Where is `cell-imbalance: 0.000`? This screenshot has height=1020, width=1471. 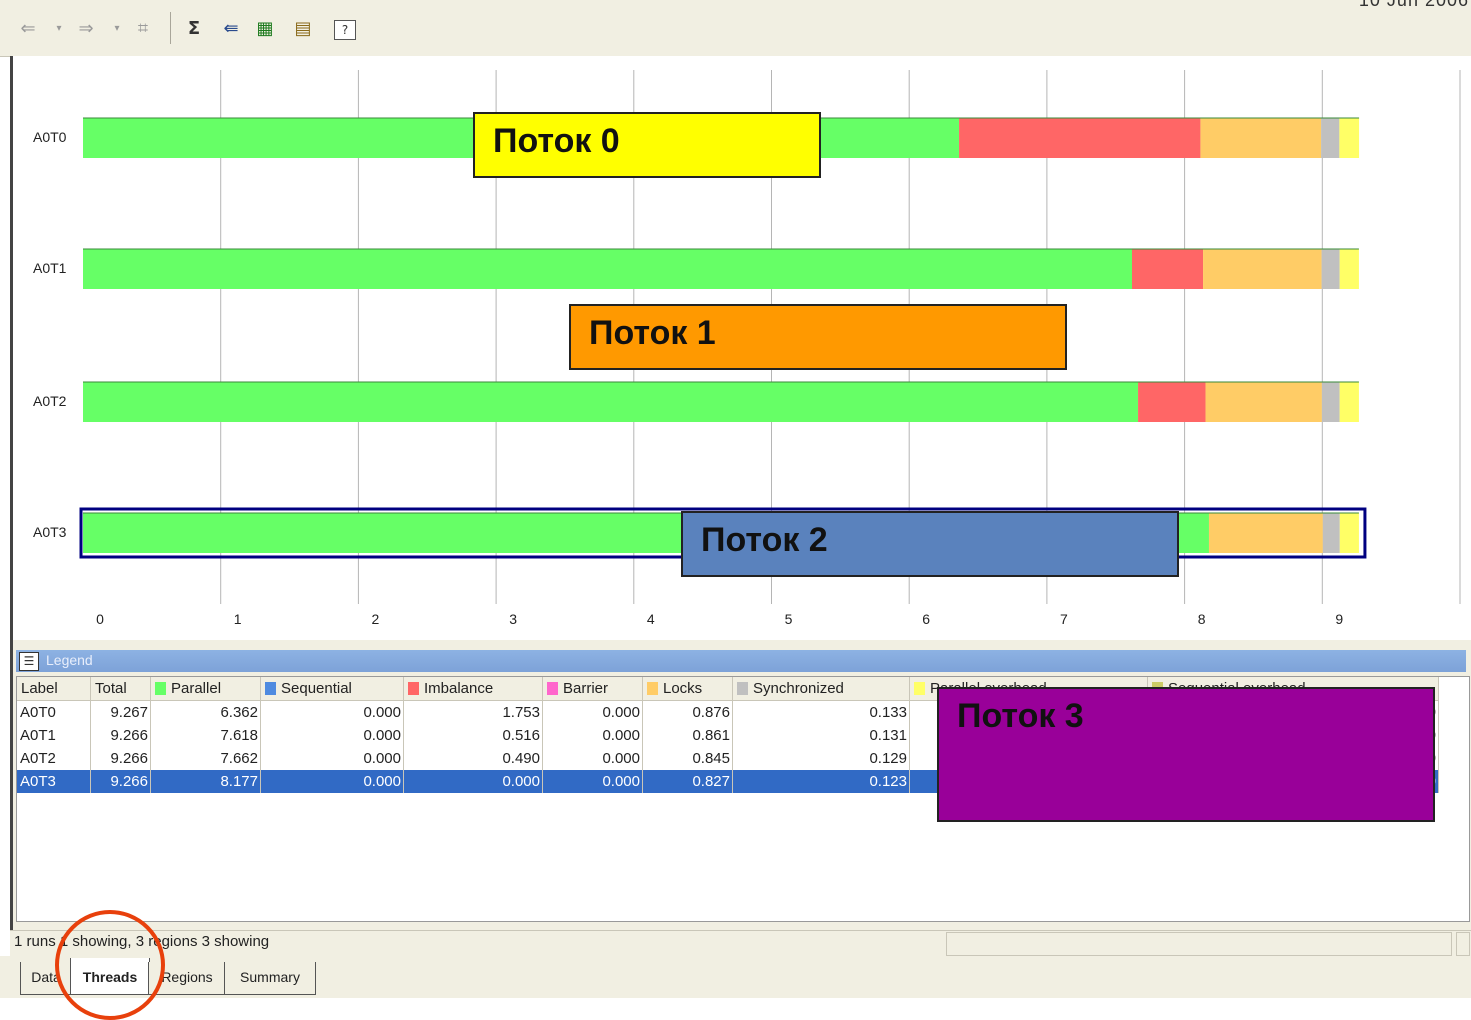 cell-imbalance: 0.000 is located at coordinates (473, 781).